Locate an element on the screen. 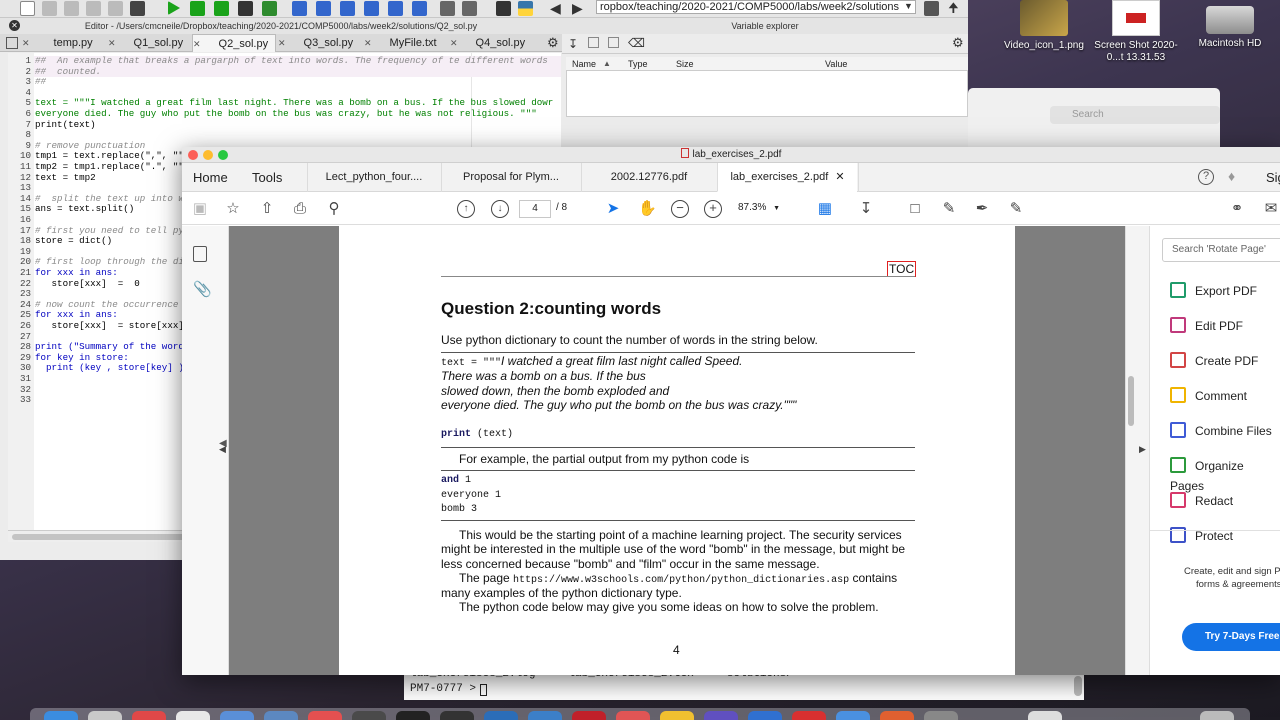 The width and height of the screenshot is (1280, 720). tool-comment: Comment is located at coordinates (1208, 396).